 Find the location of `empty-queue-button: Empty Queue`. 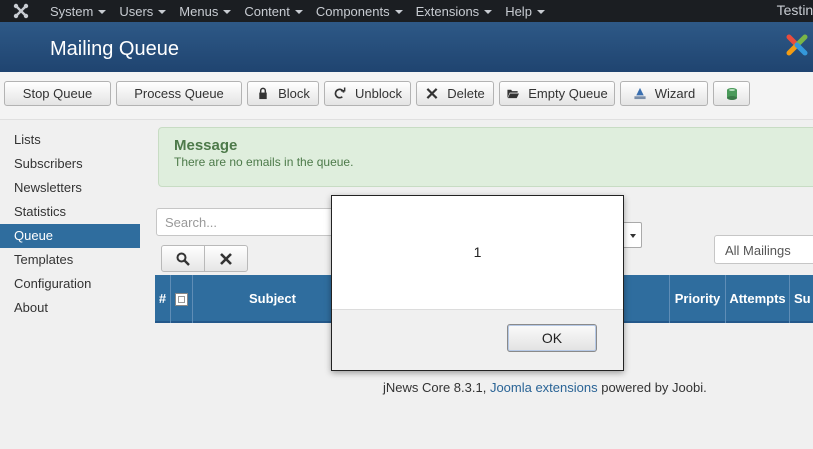

empty-queue-button: Empty Queue is located at coordinates (557, 93).